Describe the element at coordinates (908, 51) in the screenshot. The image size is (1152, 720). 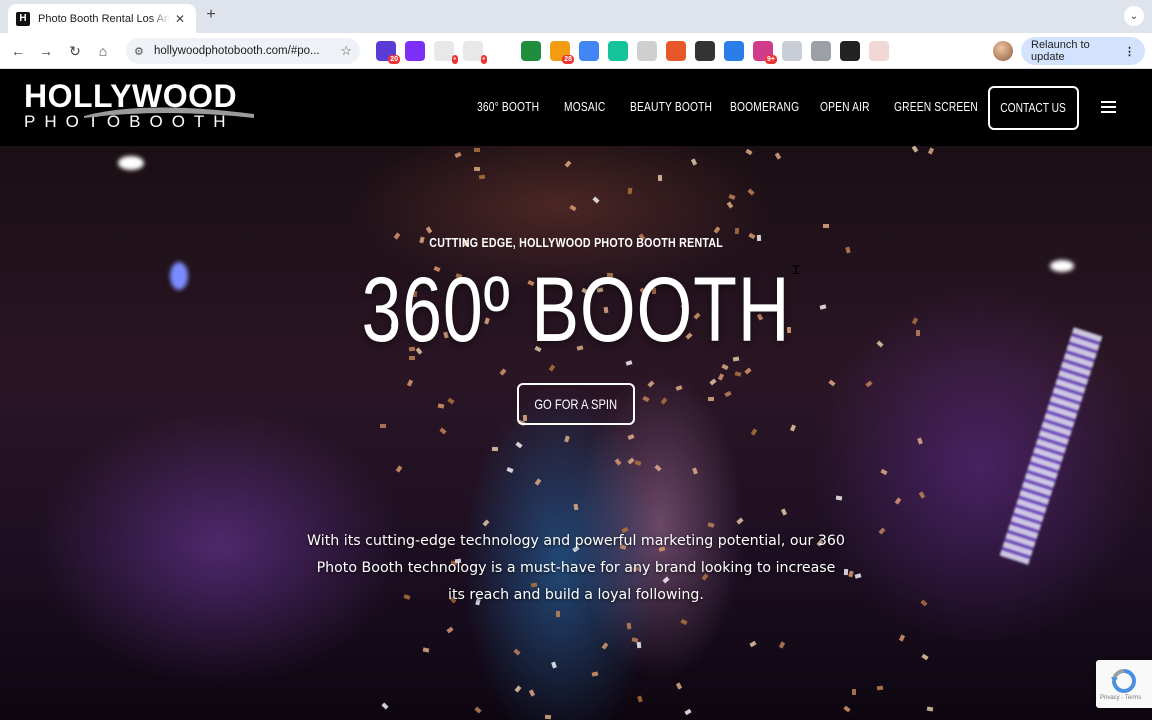
I see `puzzle-extension-icon` at that location.